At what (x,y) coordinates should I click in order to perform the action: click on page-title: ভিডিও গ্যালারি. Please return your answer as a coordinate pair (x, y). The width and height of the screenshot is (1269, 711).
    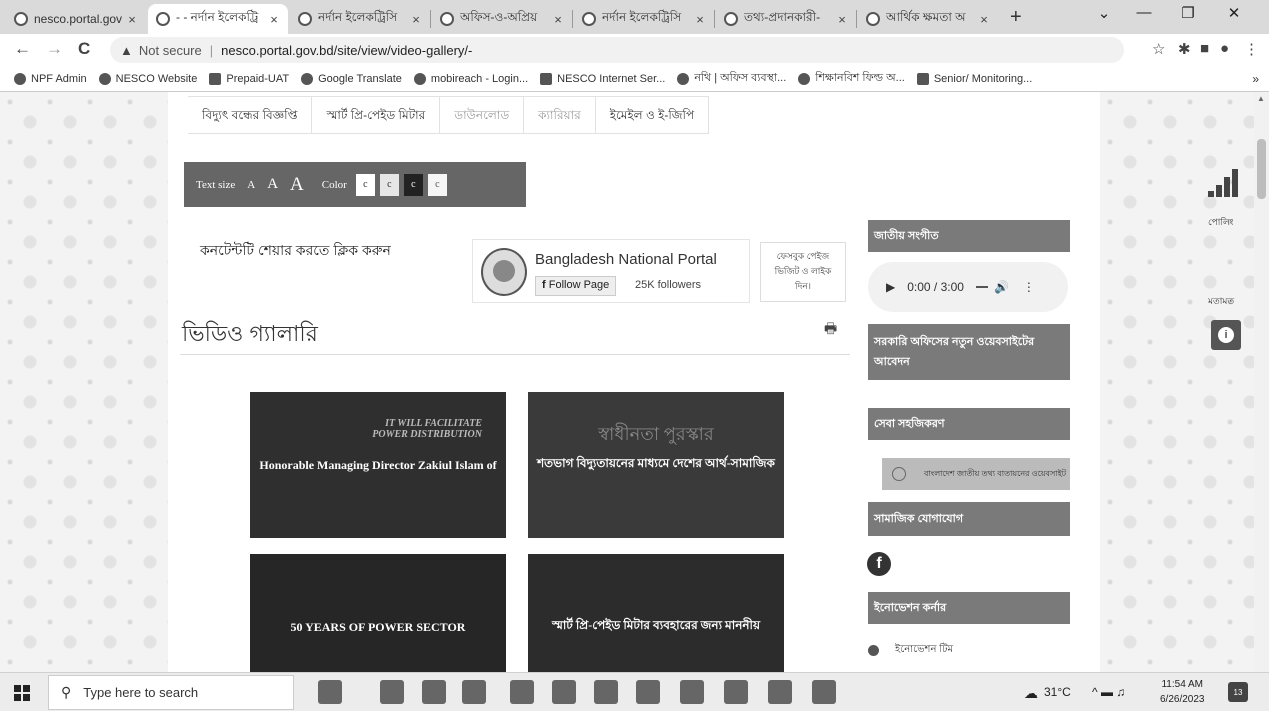
    Looking at the image, I should click on (250, 333).